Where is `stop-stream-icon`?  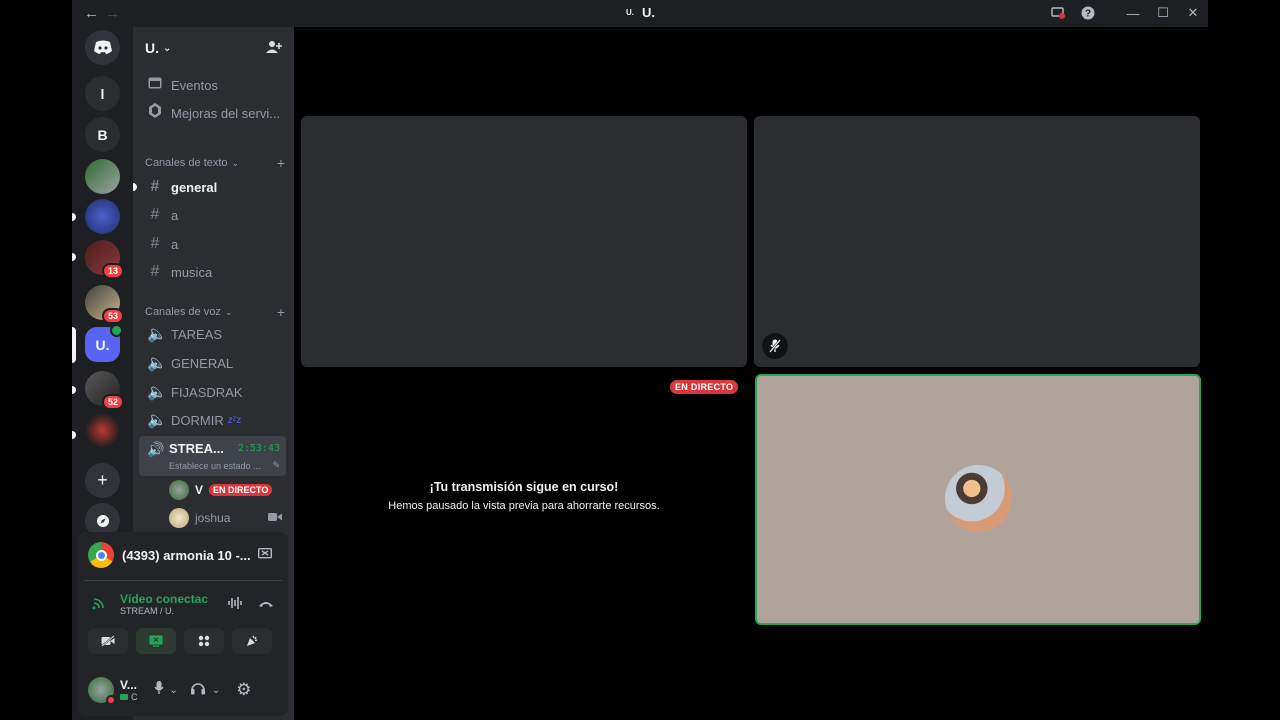
stop-stream-icon is located at coordinates (265, 555).